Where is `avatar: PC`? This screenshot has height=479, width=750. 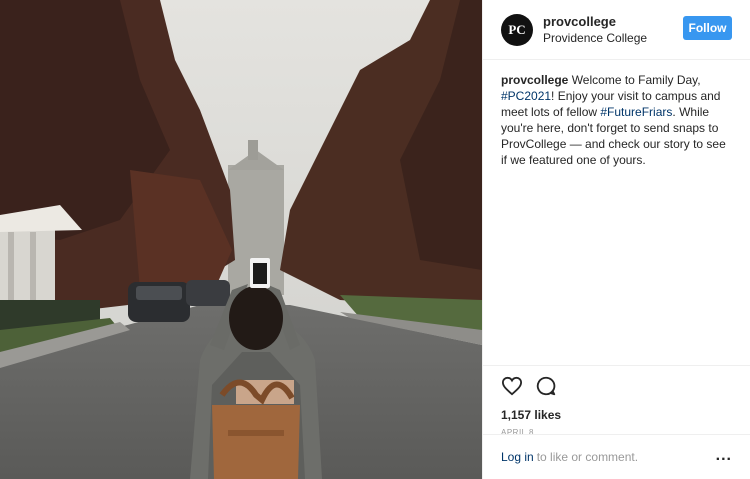
avatar: PC is located at coordinates (517, 29).